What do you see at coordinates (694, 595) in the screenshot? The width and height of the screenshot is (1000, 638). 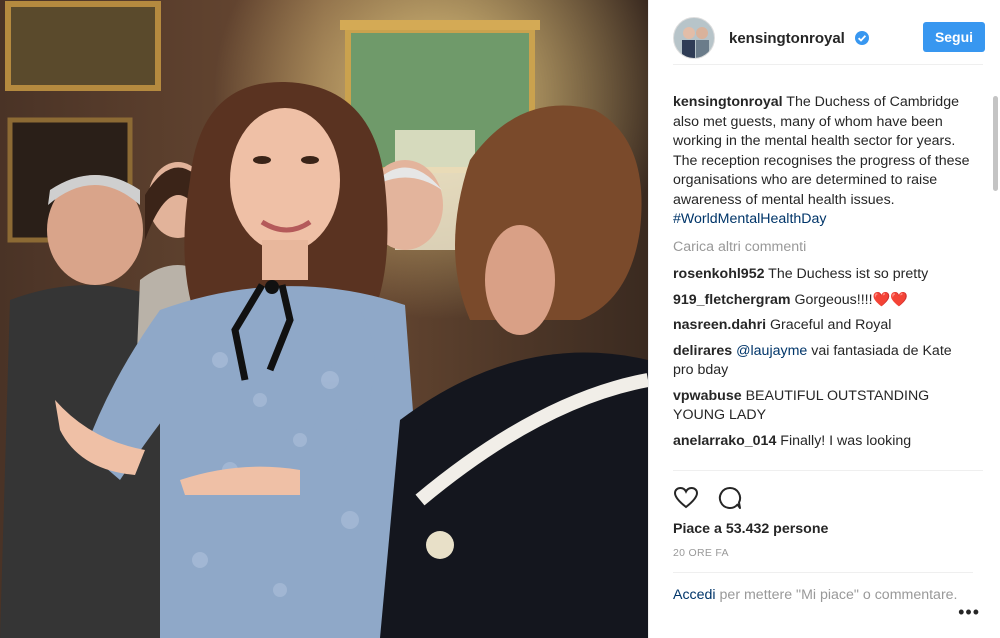 I see `login-link: Accedi` at bounding box center [694, 595].